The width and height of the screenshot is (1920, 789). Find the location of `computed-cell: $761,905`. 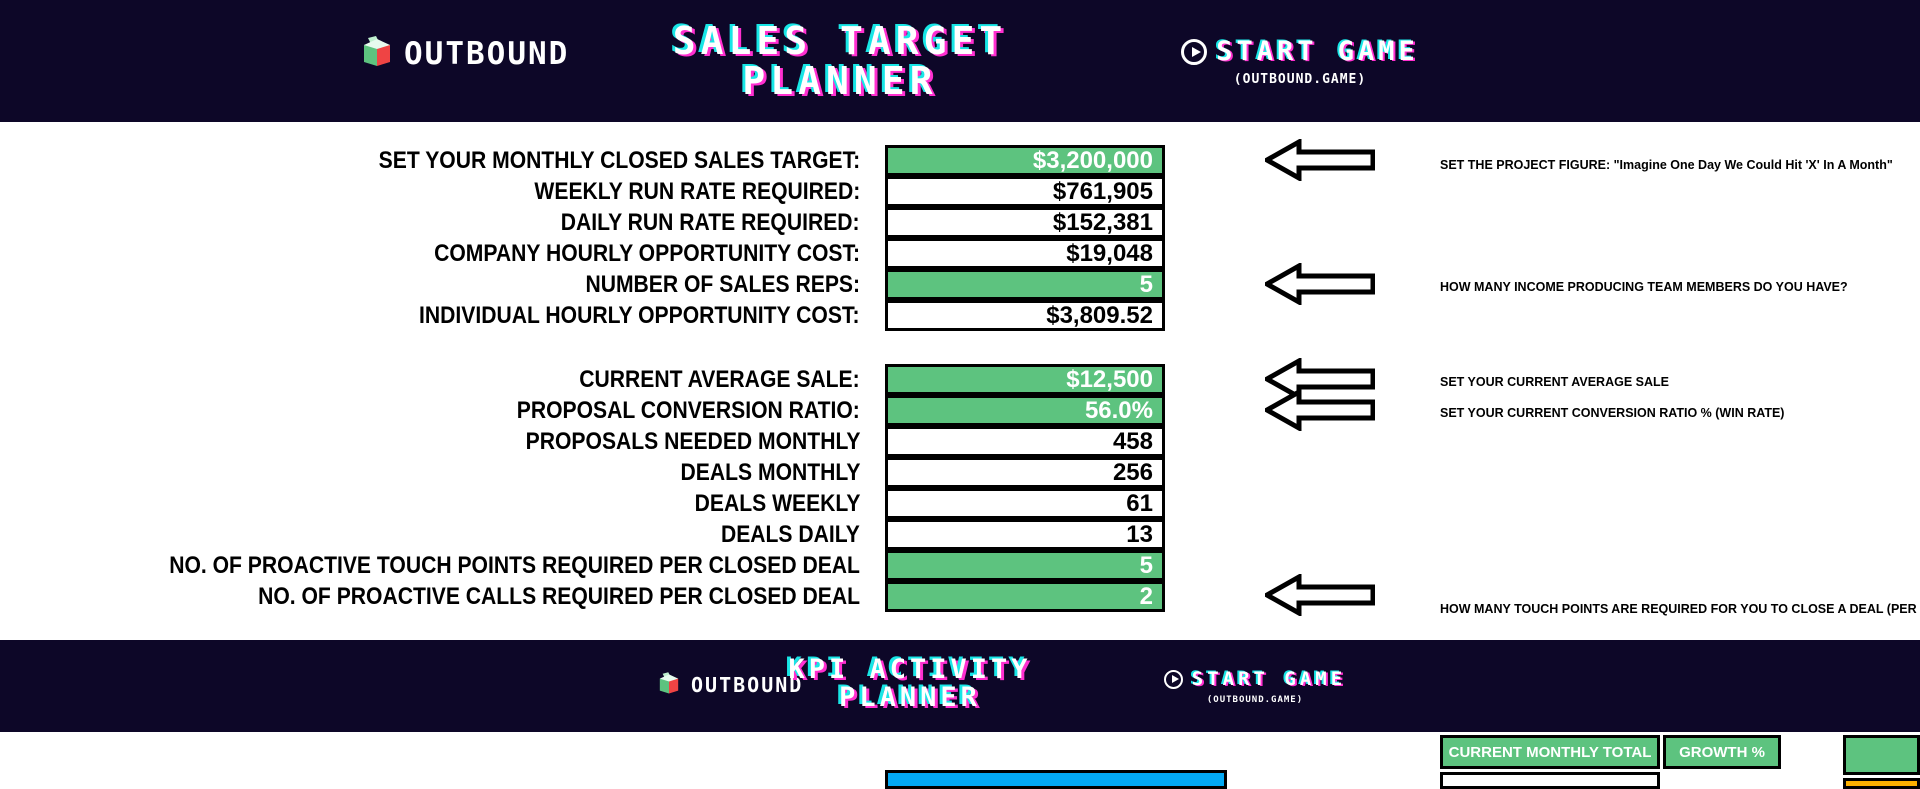

computed-cell: $761,905 is located at coordinates (1025, 191).